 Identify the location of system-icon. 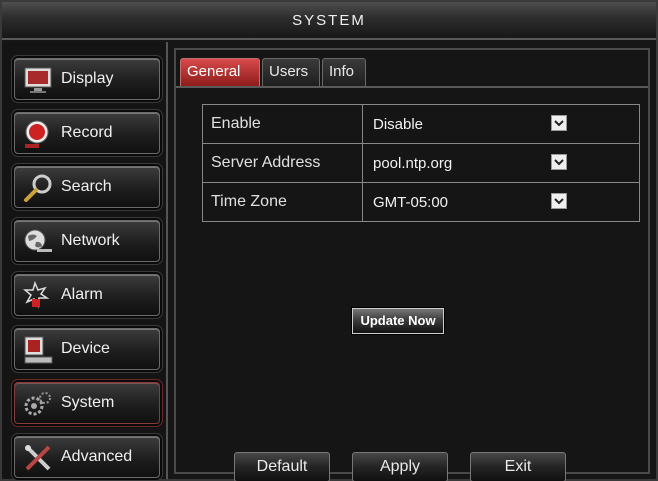
(37, 404).